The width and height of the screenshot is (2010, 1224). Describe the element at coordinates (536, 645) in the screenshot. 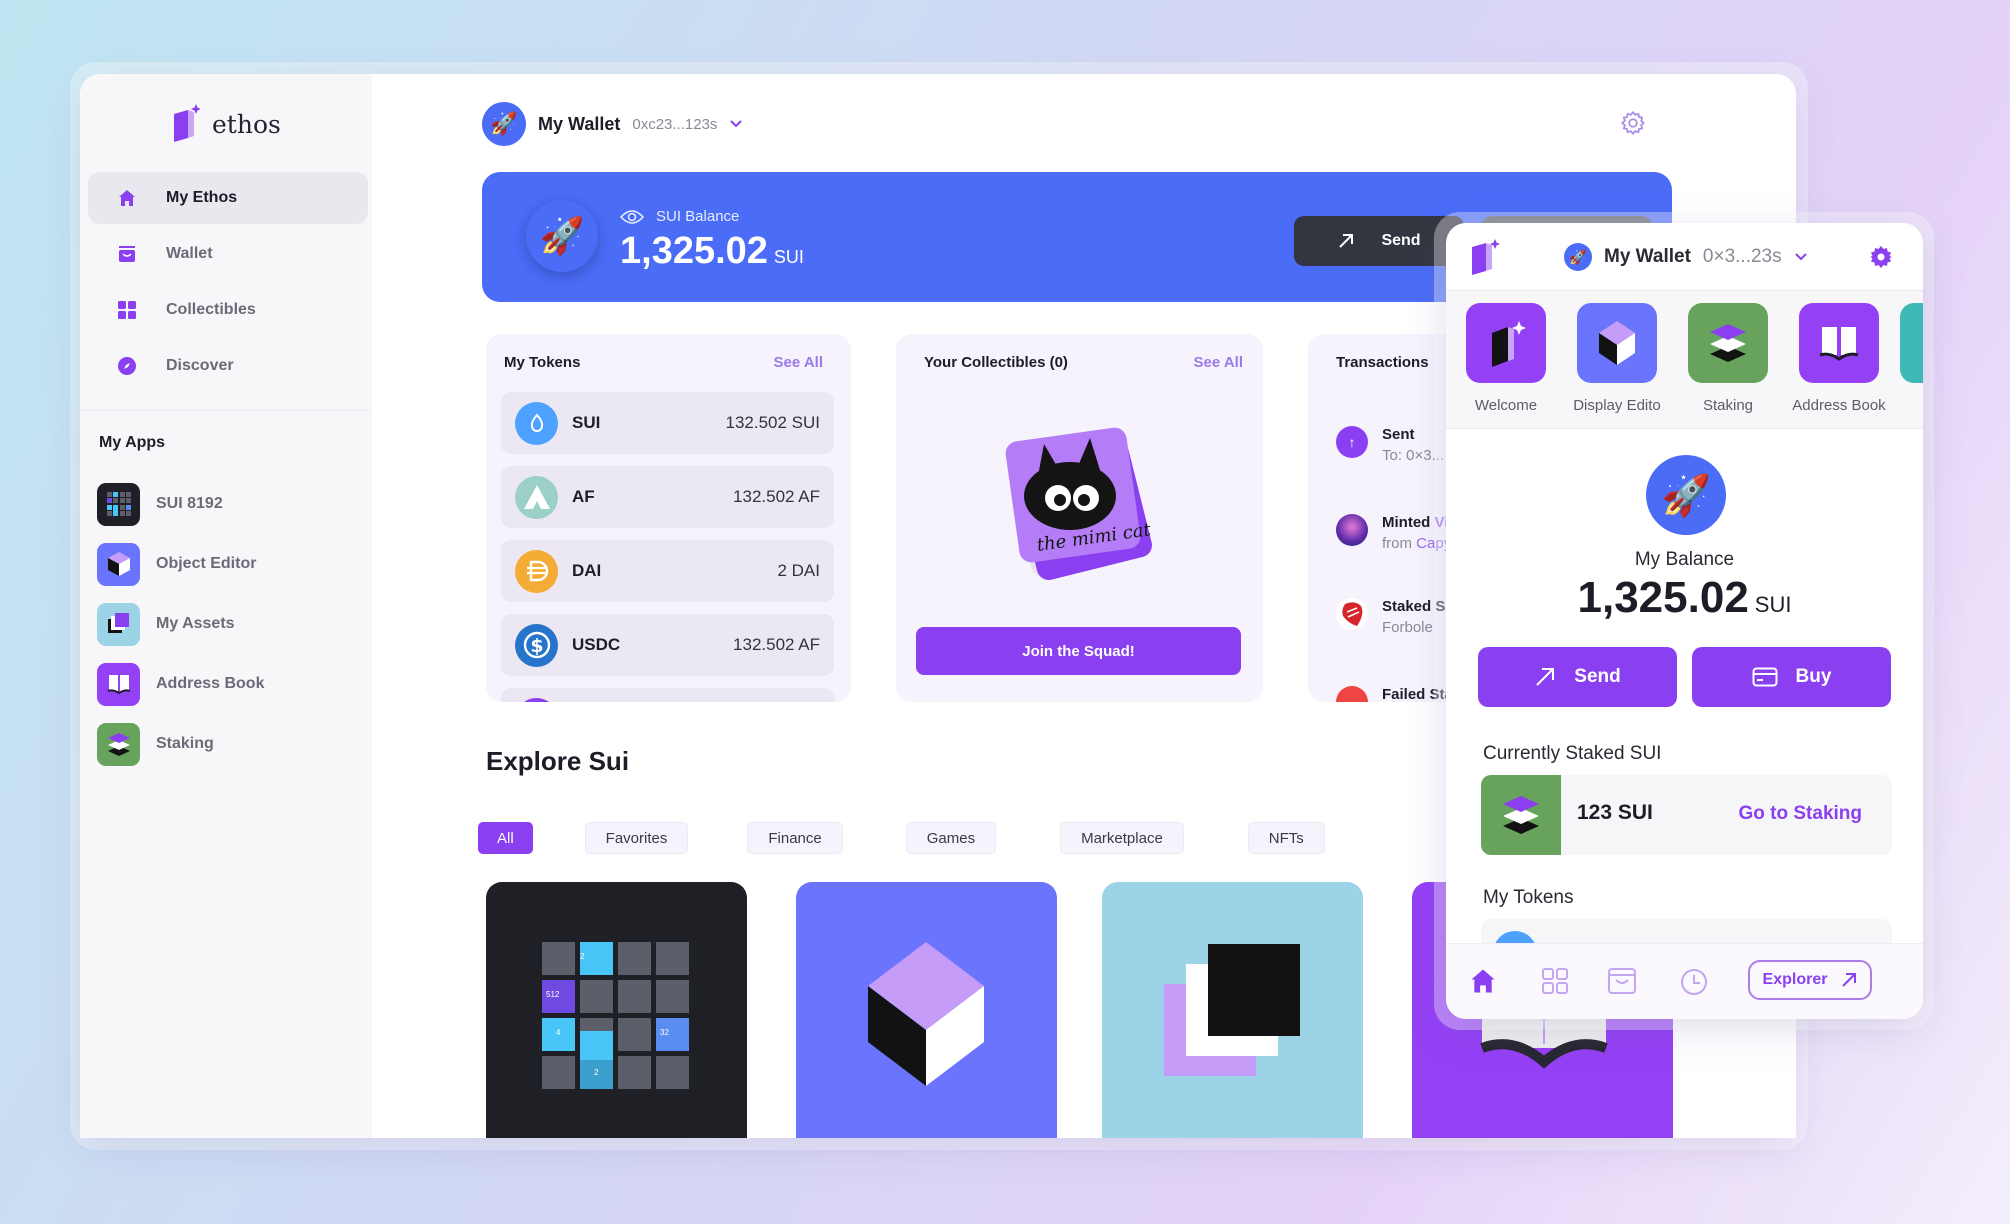

I see `usdc-token-icon: $` at that location.